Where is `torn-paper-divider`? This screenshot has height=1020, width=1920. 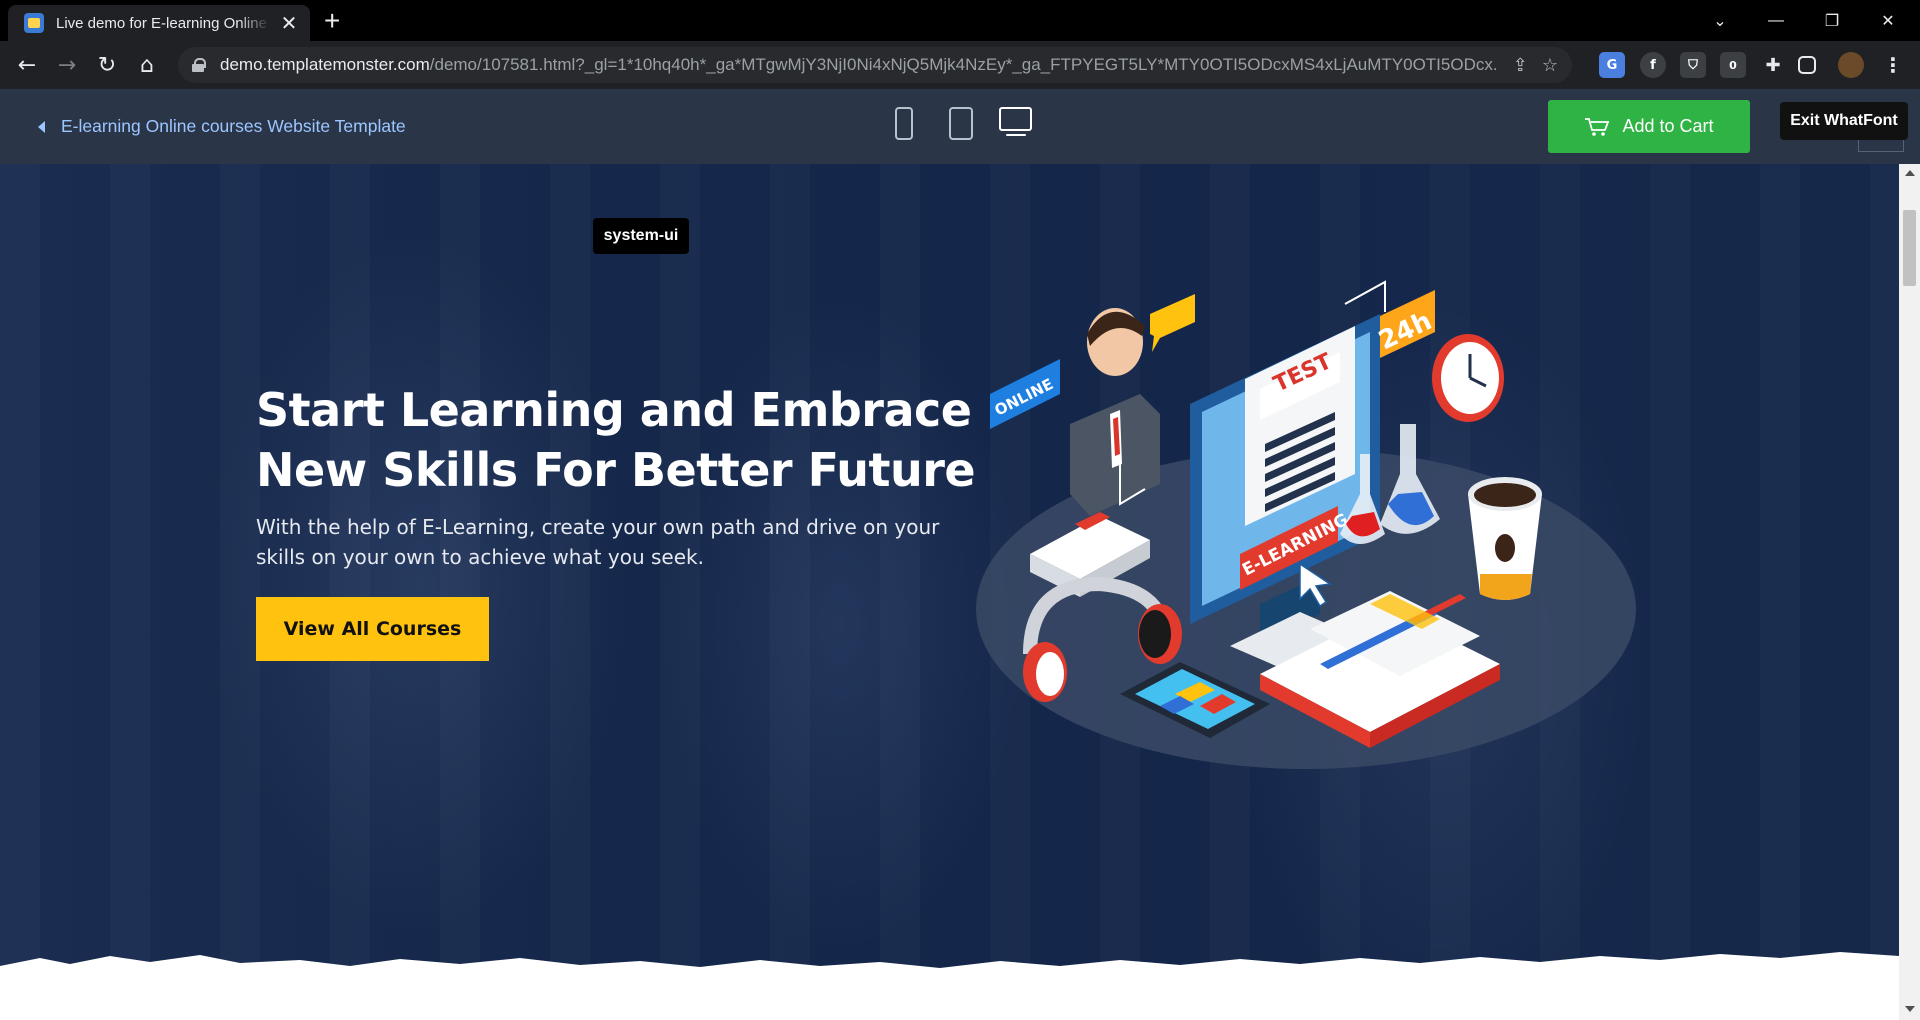
torn-paper-divider is located at coordinates (949, 986).